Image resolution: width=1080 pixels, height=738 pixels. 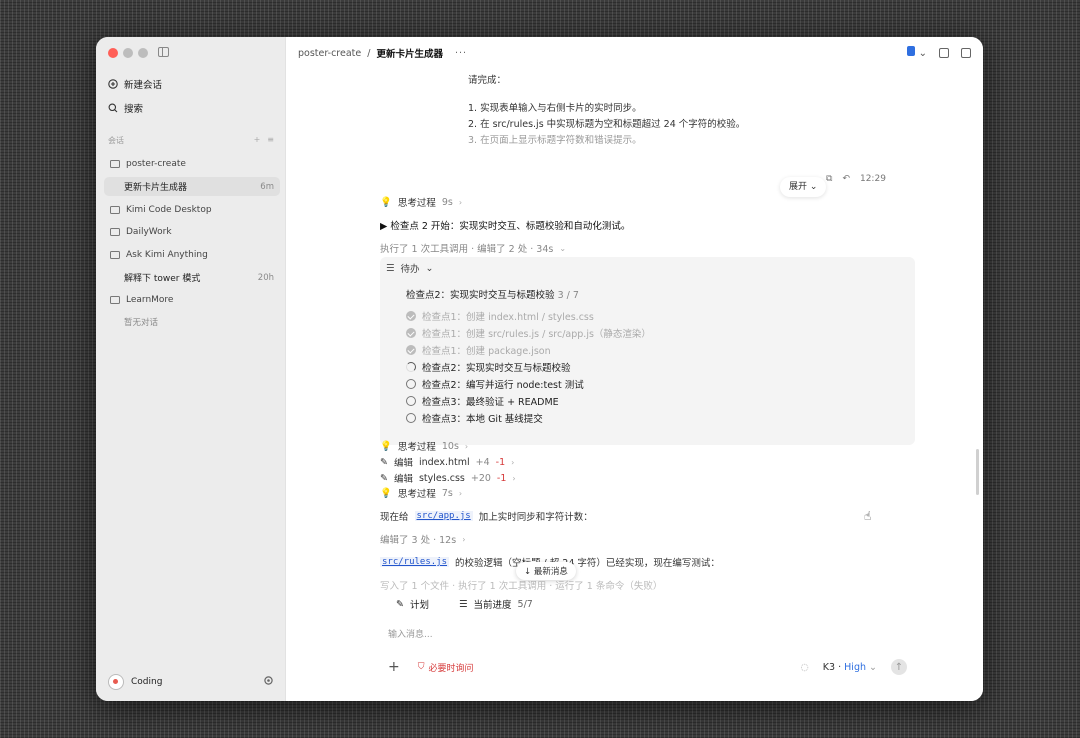 What do you see at coordinates (473, 248) in the screenshot?
I see `tool-summary-row: 执行了 1 次工具调用 · 编辑了 2 处 · 34s ⌄` at bounding box center [473, 248].